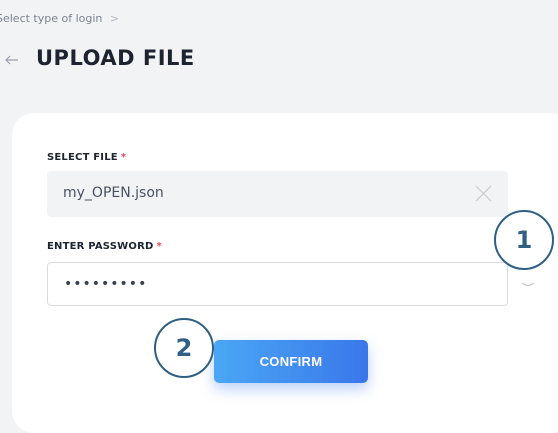 This screenshot has height=433, width=558. I want to click on close-icon, so click(483, 193).